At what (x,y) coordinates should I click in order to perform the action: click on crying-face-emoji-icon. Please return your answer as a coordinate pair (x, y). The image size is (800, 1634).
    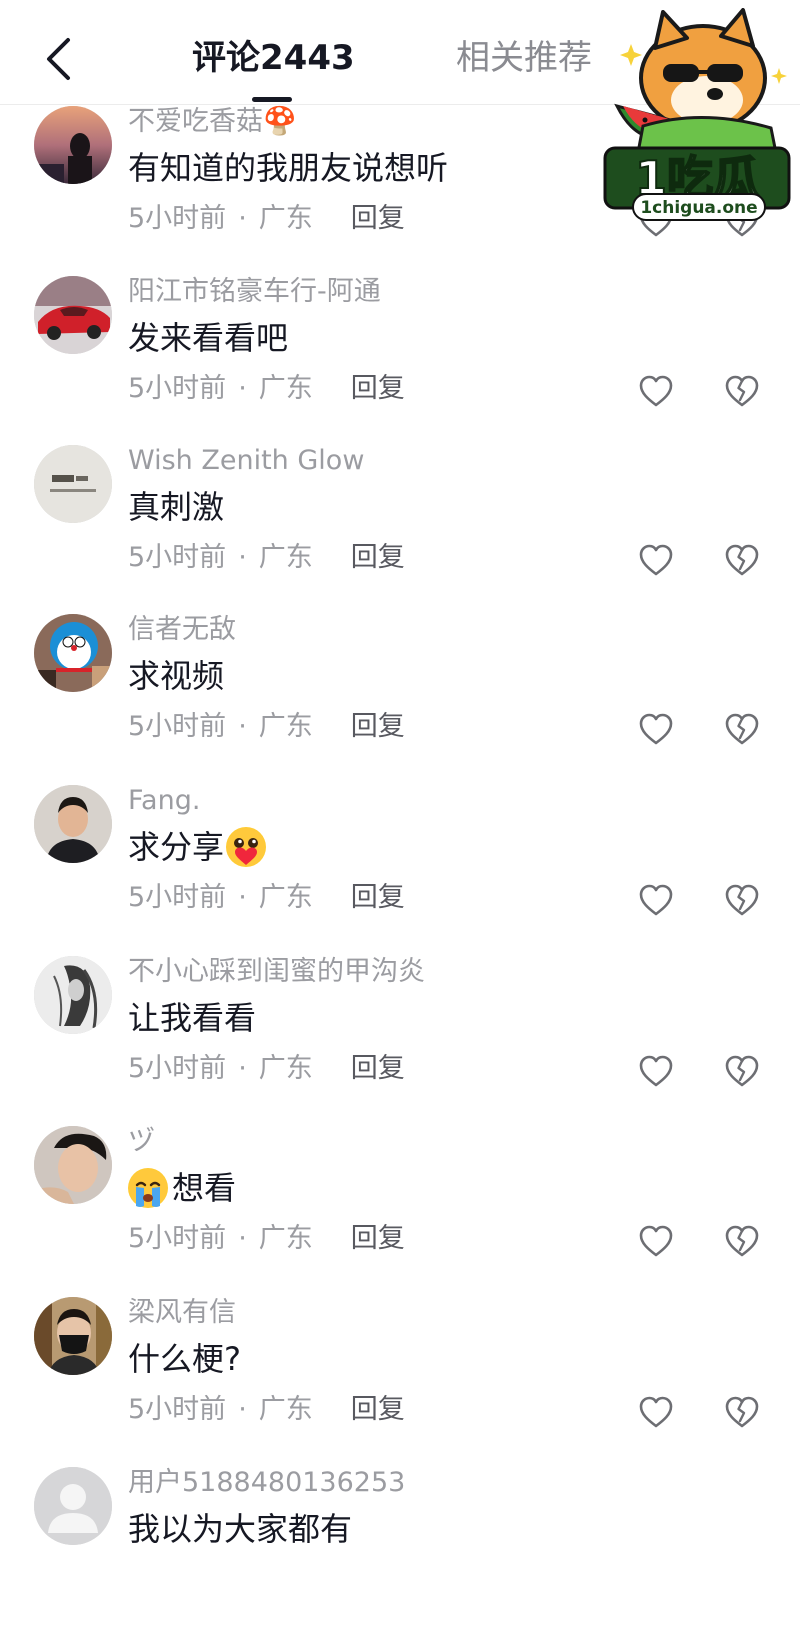
    Looking at the image, I should click on (148, 1188).